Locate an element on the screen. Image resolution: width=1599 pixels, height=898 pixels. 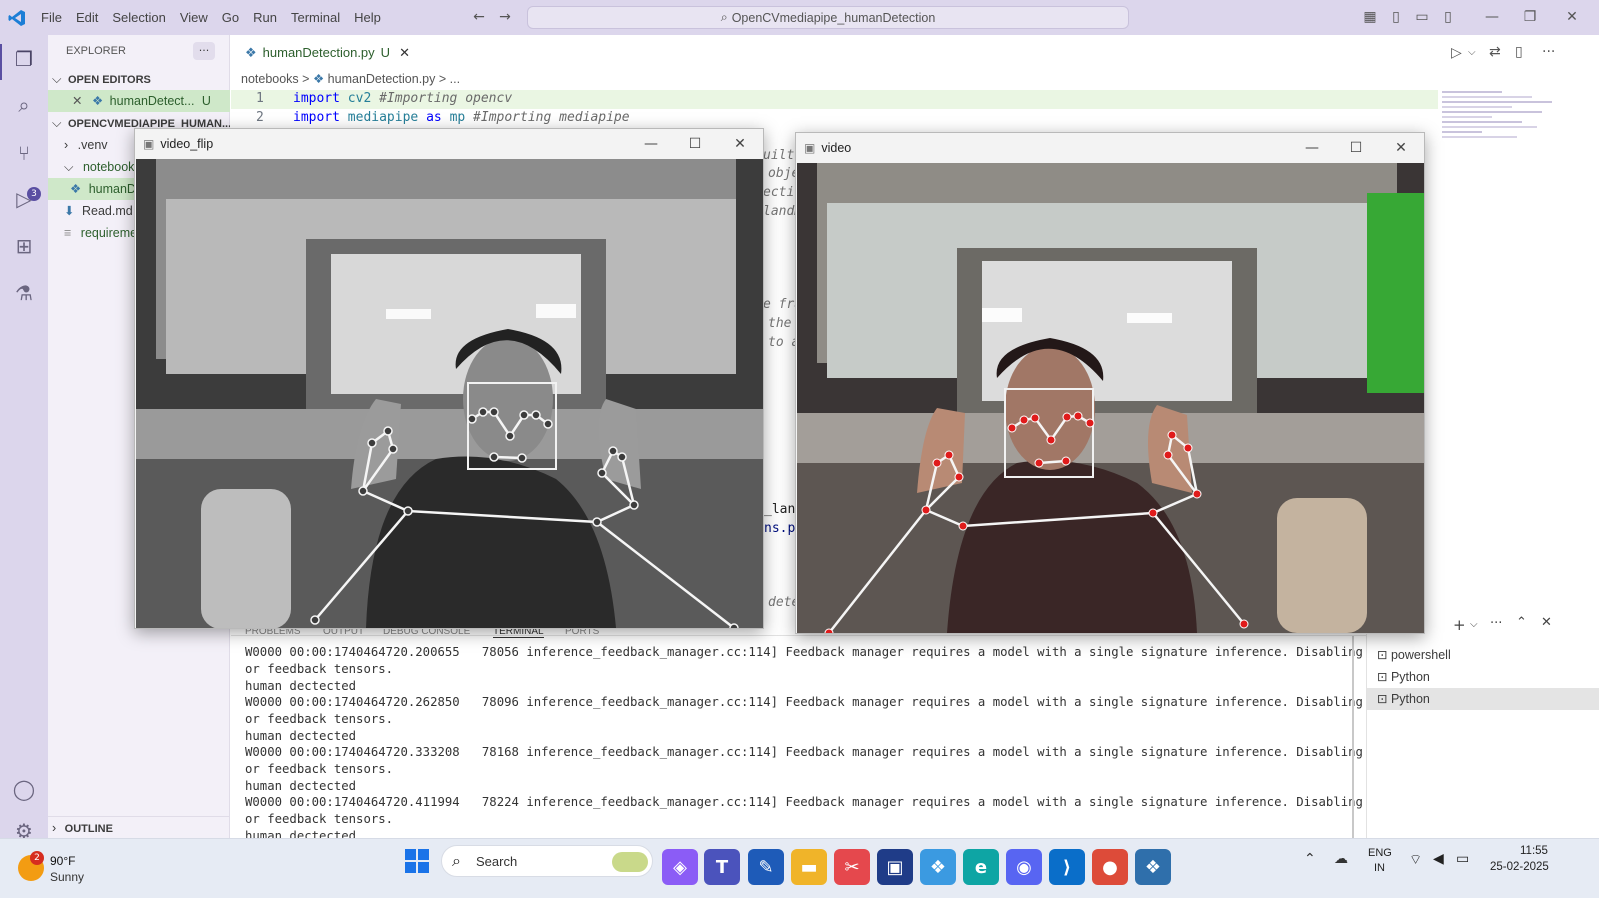
menu-edit: Edit is located at coordinates (87, 17).